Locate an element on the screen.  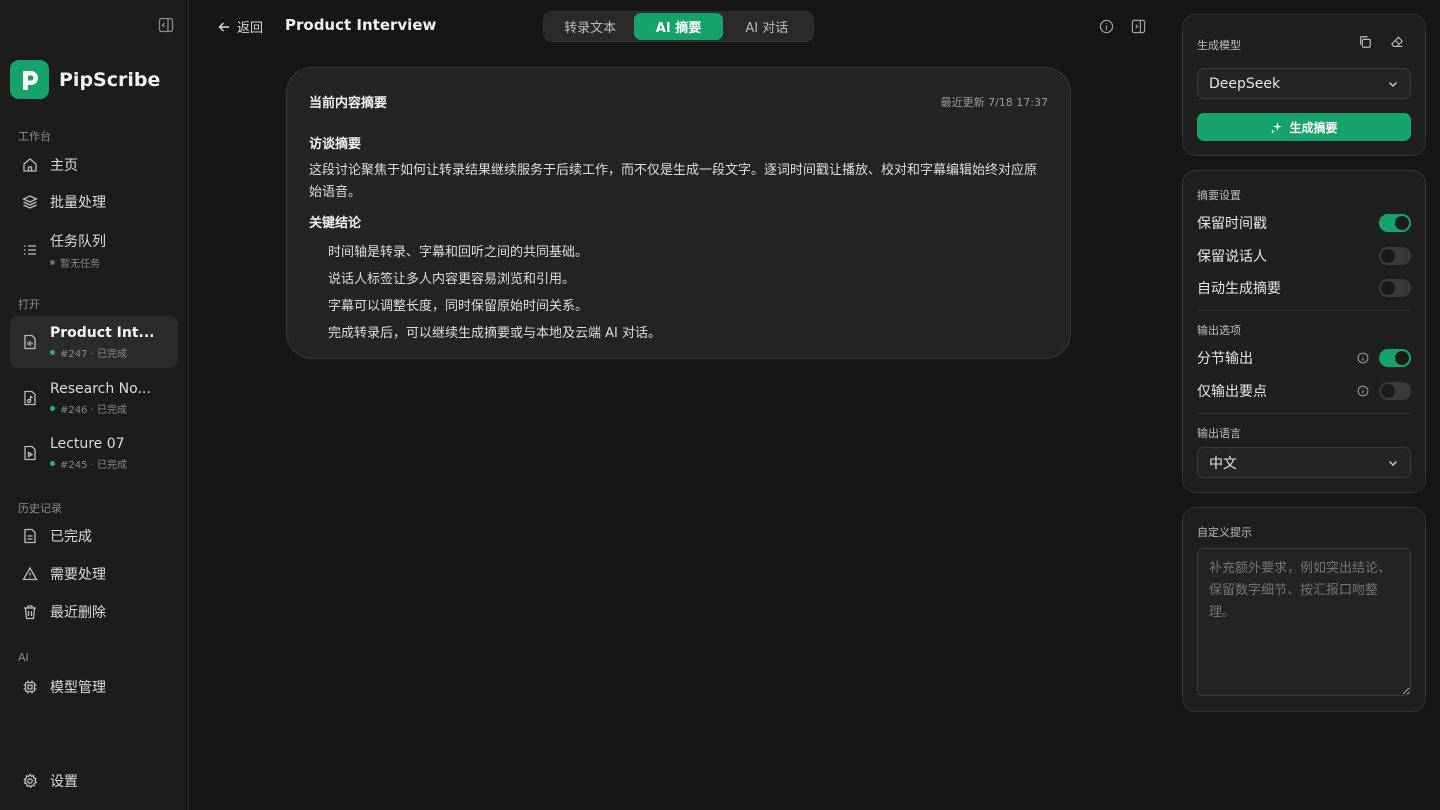
points-only-toggle is located at coordinates (1395, 391).